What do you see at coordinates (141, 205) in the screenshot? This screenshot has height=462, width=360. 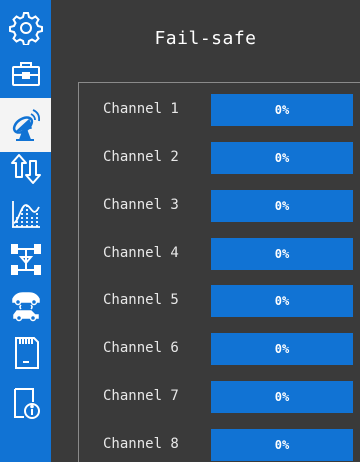 I see `channel-label: Channel 3` at bounding box center [141, 205].